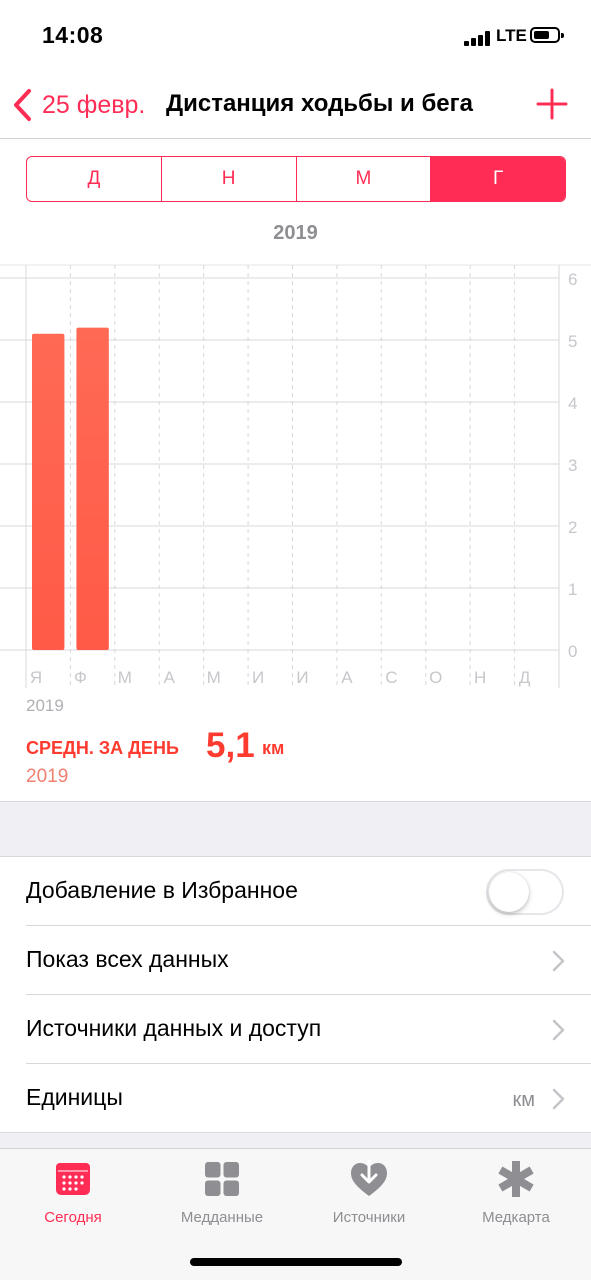 The image size is (591, 1280). Describe the element at coordinates (516, 1179) in the screenshot. I see `asterisk-icon` at that location.